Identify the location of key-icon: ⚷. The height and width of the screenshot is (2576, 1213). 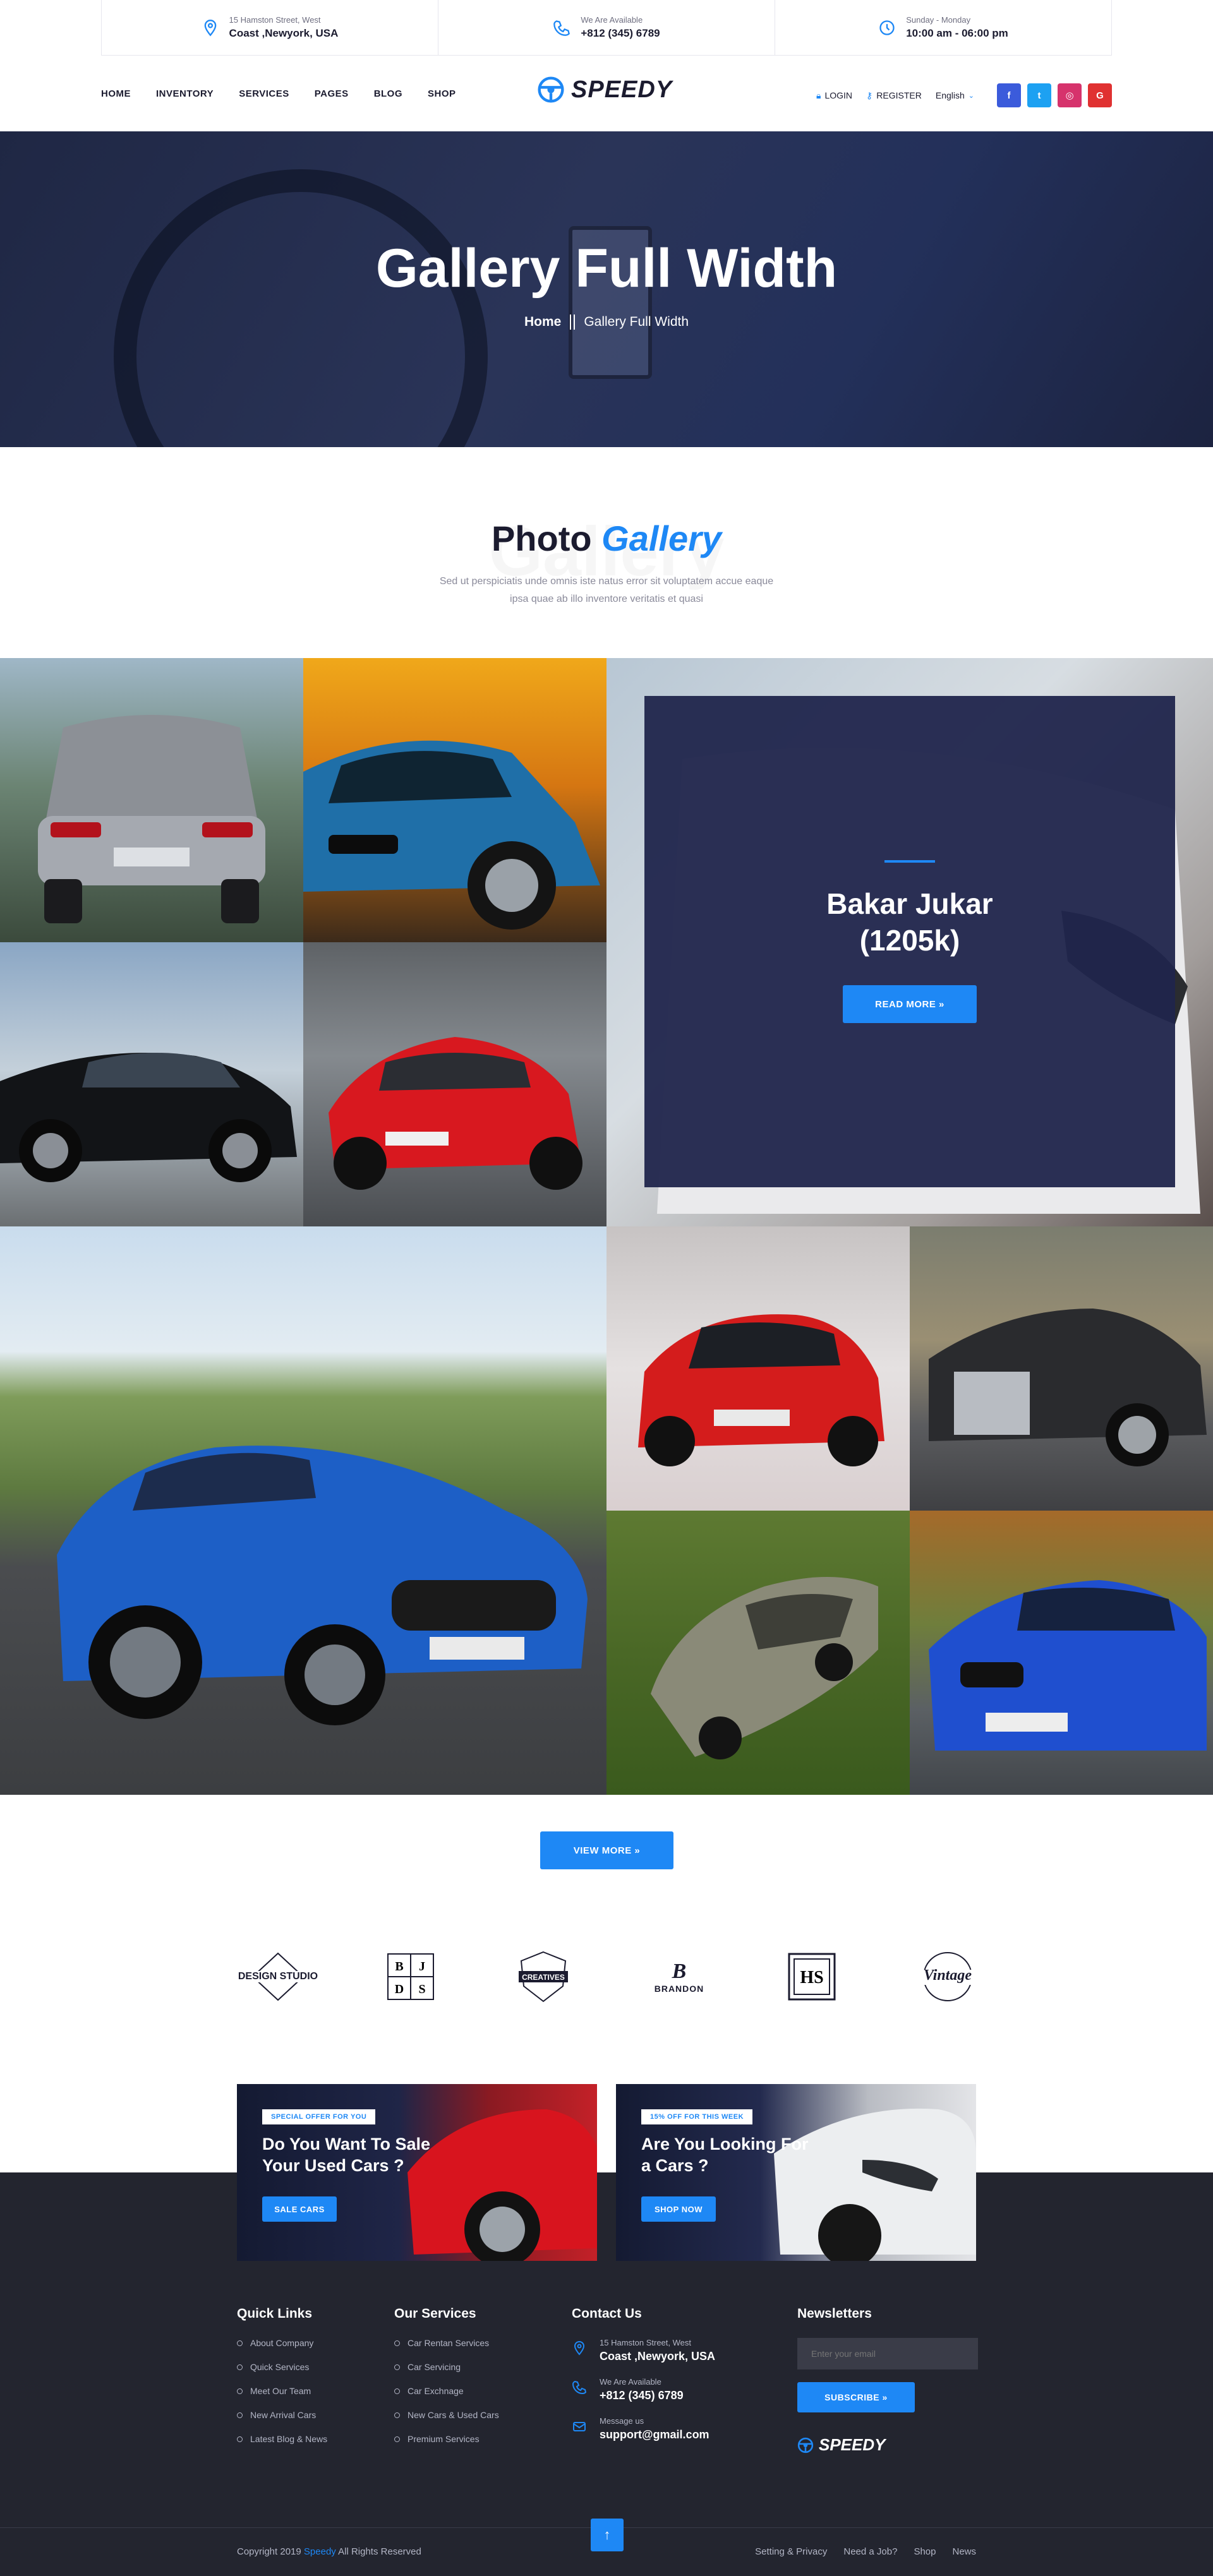
(869, 95).